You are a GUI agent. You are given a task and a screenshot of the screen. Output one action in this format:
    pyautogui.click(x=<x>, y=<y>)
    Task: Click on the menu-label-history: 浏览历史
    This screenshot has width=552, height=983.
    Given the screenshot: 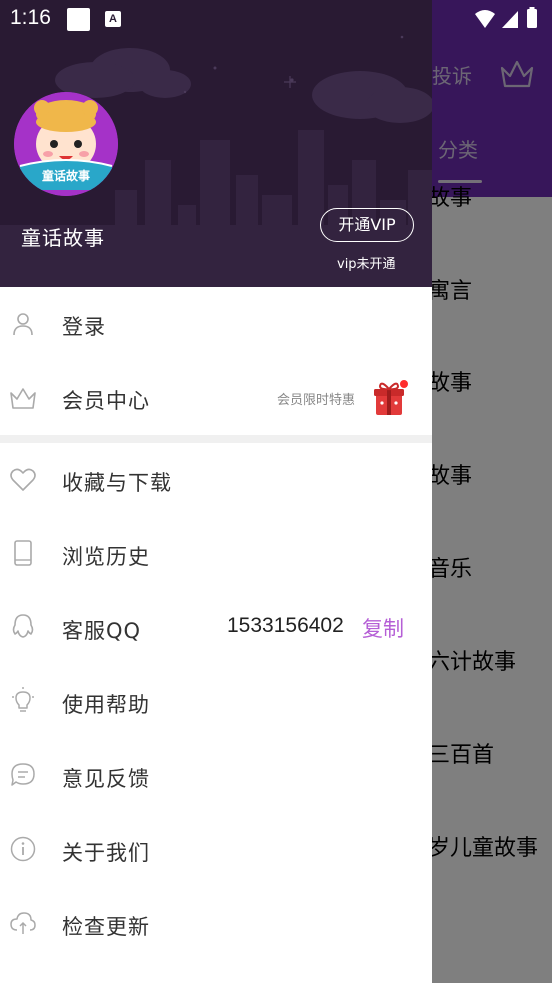 What is the action you would take?
    pyautogui.click(x=106, y=557)
    